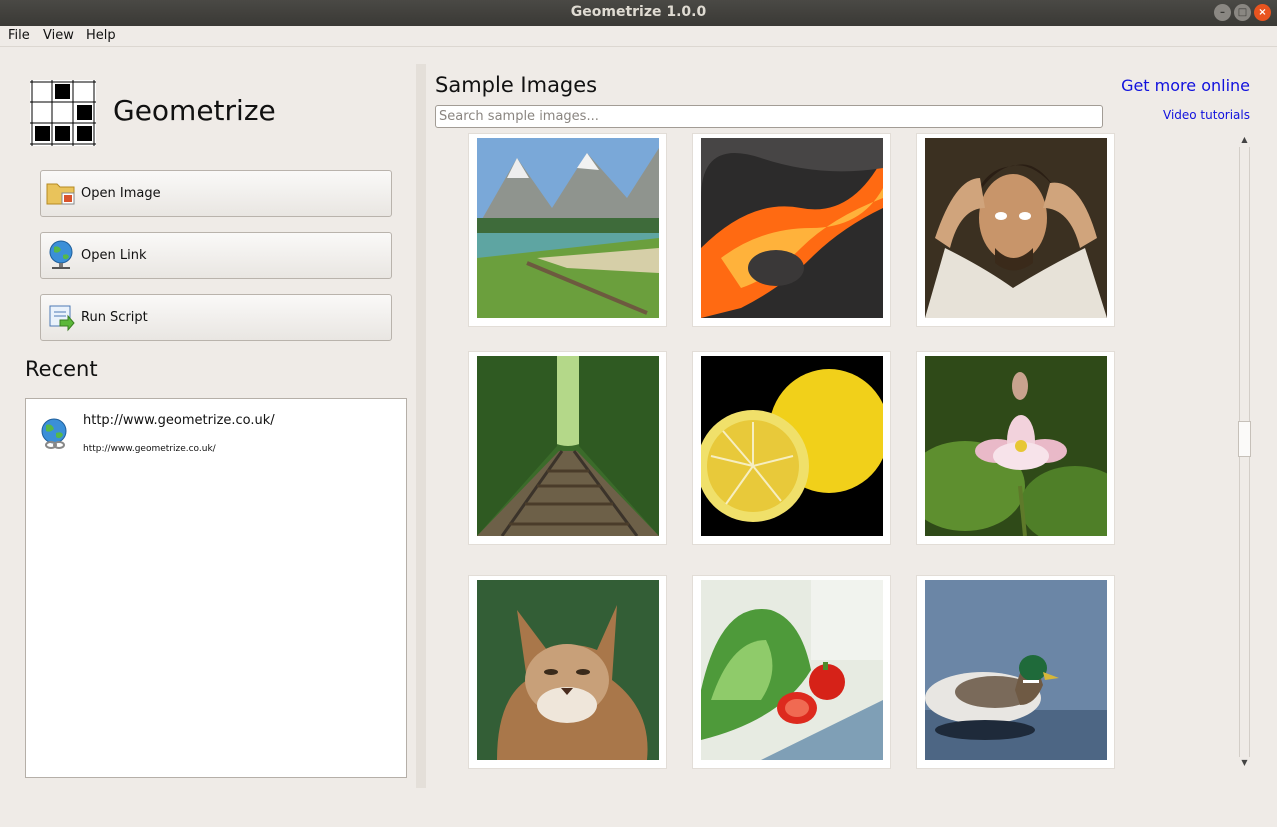  What do you see at coordinates (769, 116) in the screenshot?
I see `search-sample-images-input` at bounding box center [769, 116].